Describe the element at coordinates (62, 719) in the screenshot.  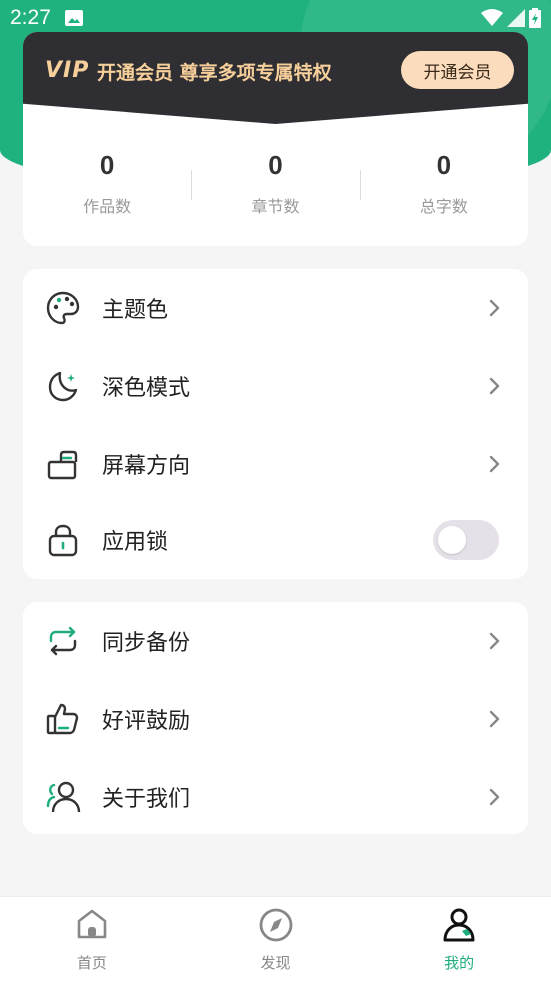
I see `thumbs-up-icon` at that location.